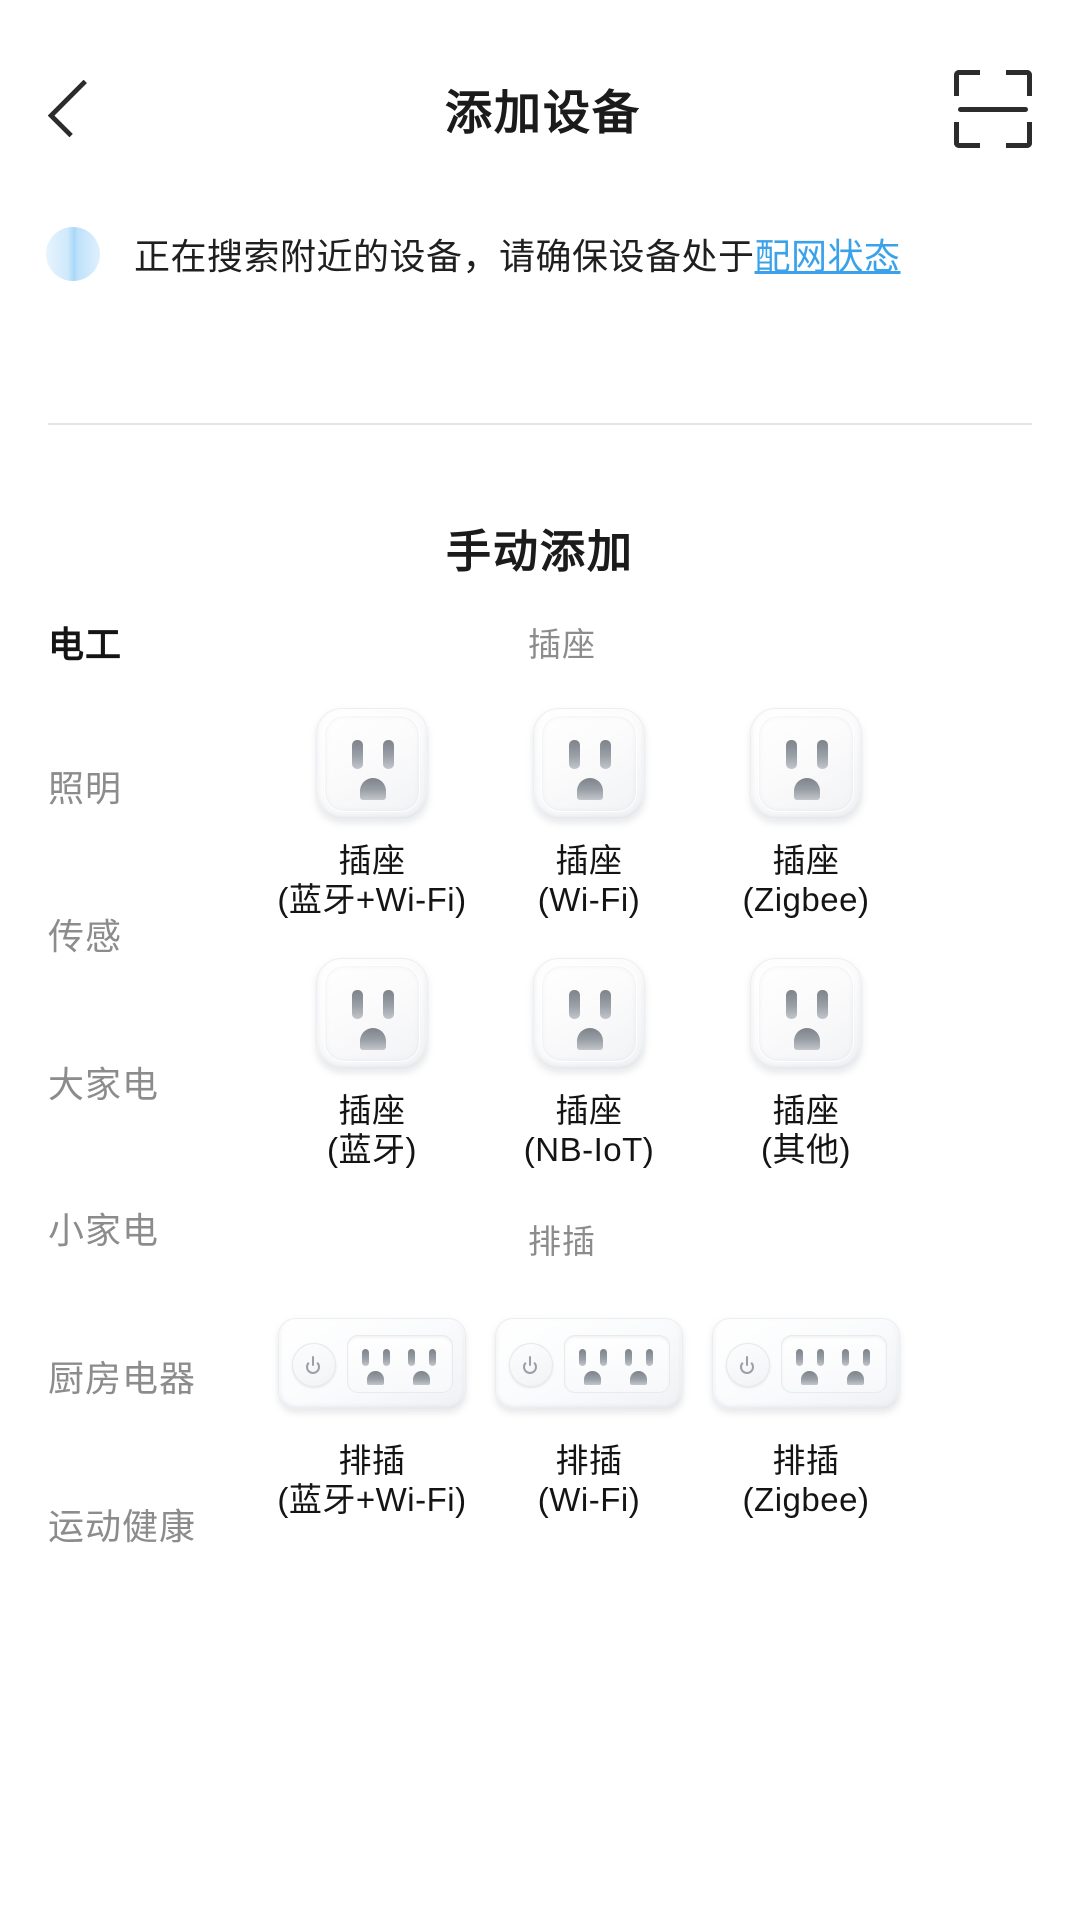 This screenshot has height=1920, width=1080. What do you see at coordinates (589, 1460) in the screenshot?
I see `product-label-line1: 排插` at bounding box center [589, 1460].